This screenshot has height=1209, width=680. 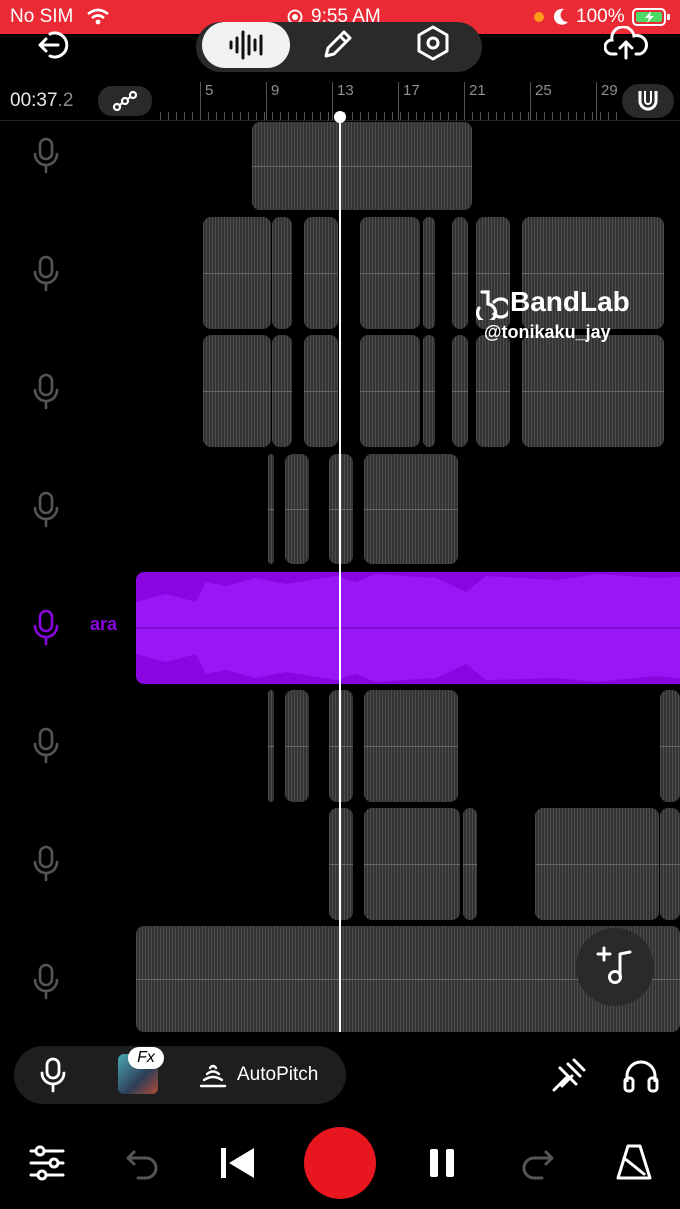 I want to click on rewind-icon, so click(x=237, y=1163).